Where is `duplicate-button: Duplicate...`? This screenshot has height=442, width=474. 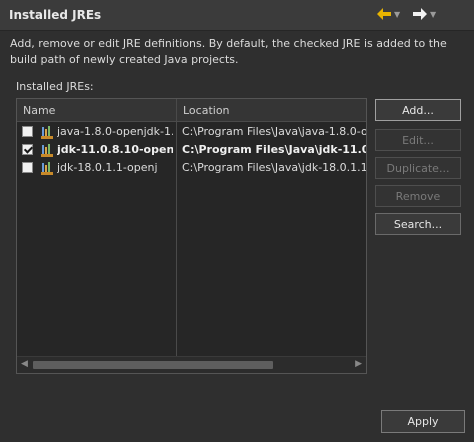
duplicate-button: Duplicate... is located at coordinates (418, 168).